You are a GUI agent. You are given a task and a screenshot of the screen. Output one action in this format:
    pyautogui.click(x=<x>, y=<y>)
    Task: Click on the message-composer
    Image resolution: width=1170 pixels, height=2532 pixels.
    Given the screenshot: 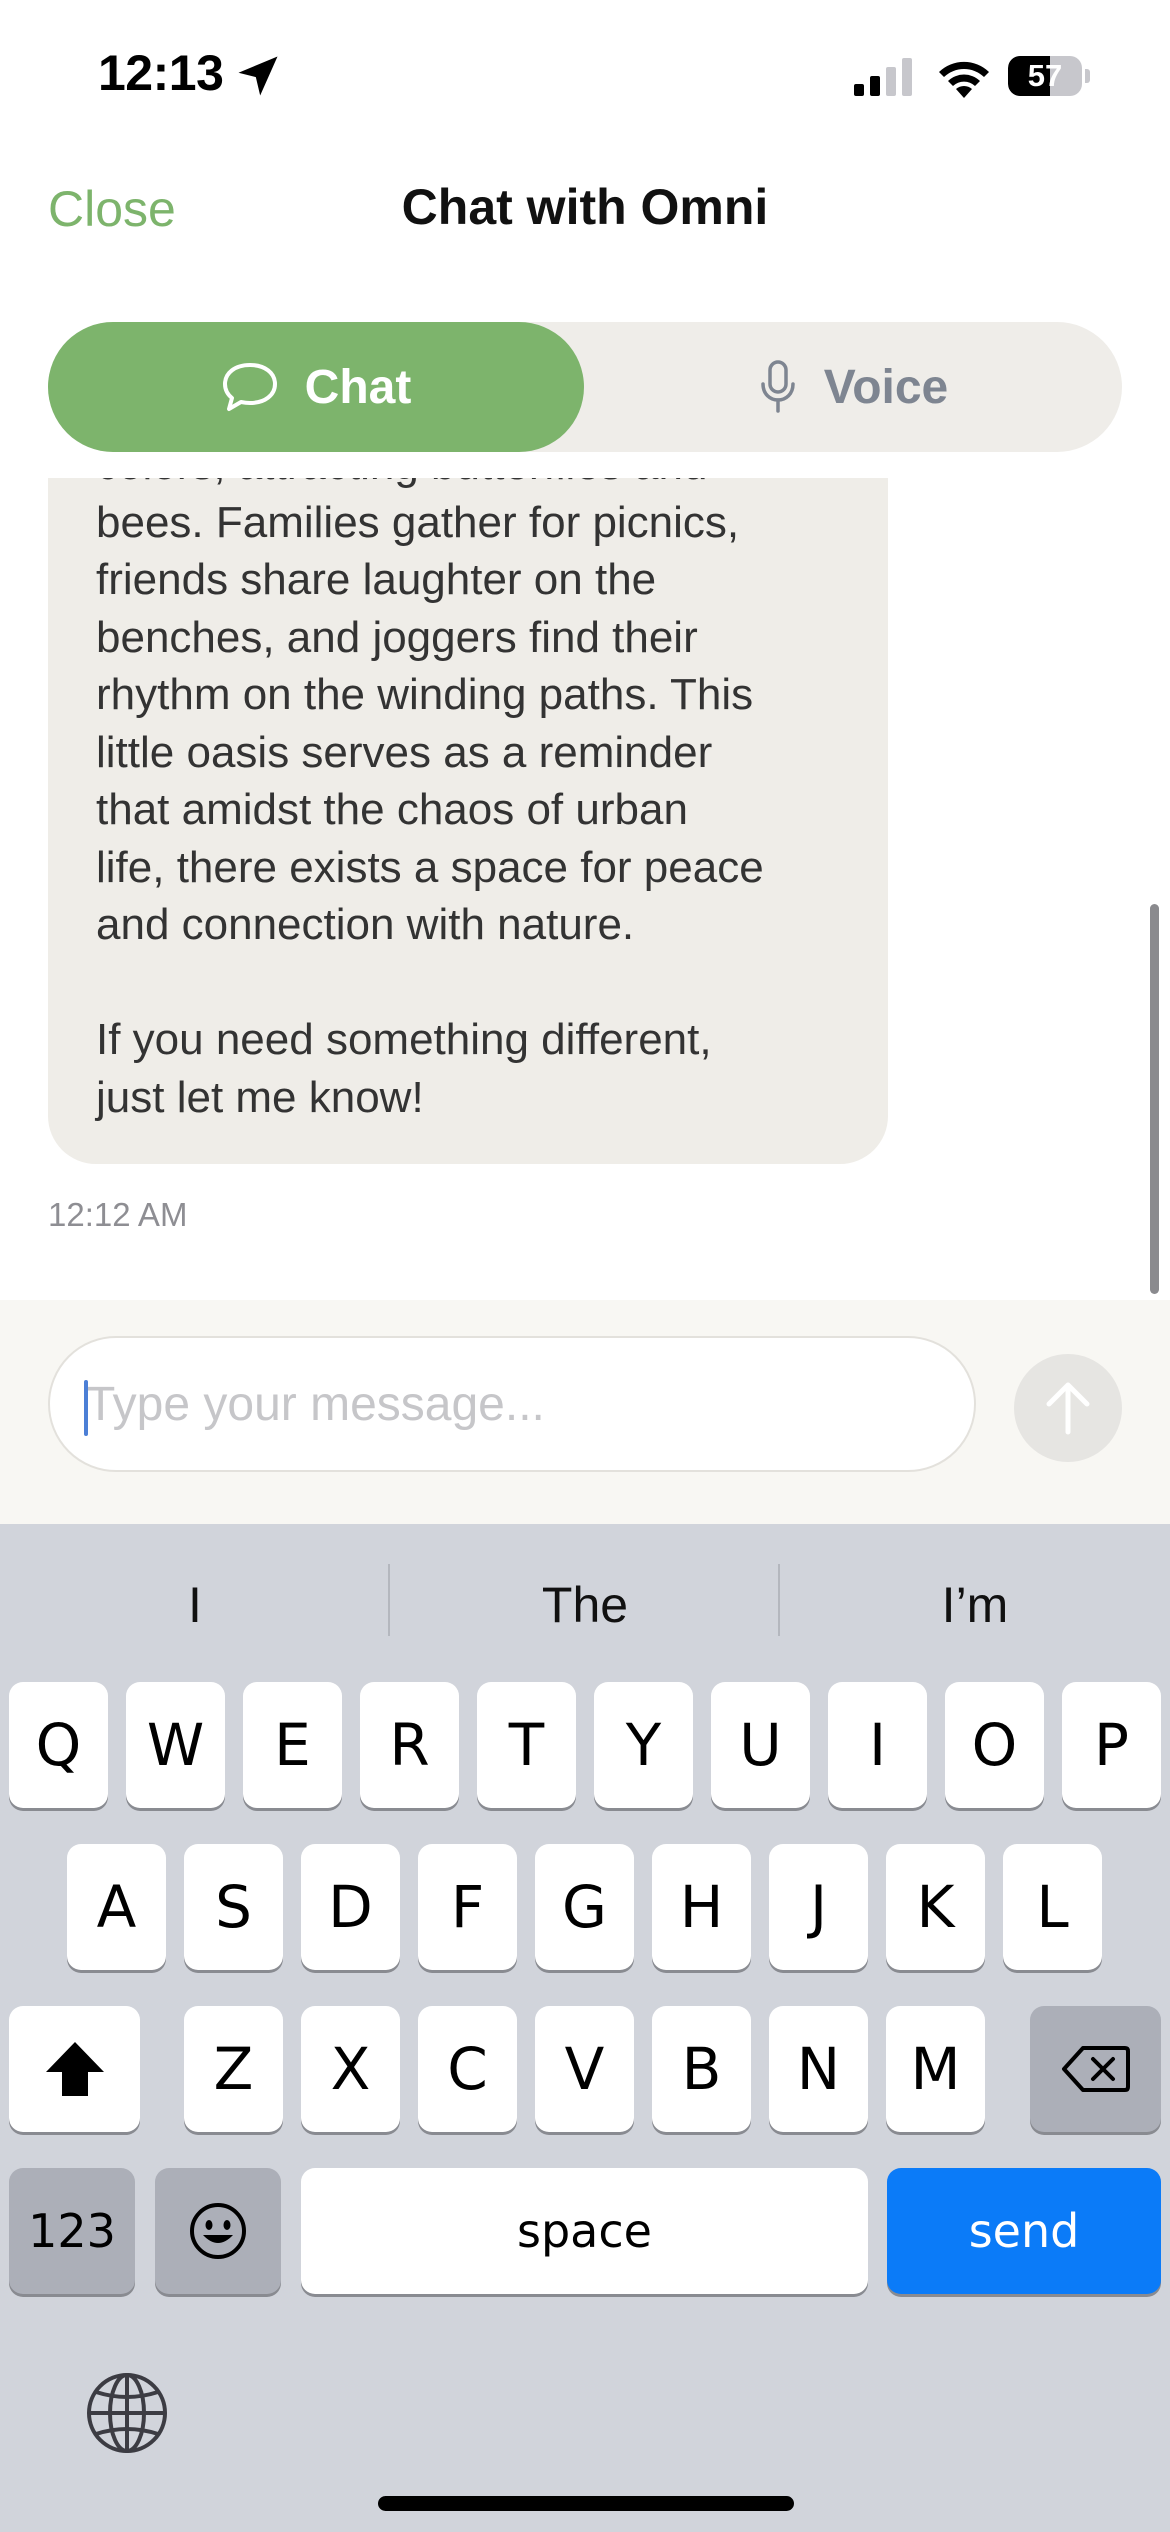 What is the action you would take?
    pyautogui.click(x=585, y=1412)
    